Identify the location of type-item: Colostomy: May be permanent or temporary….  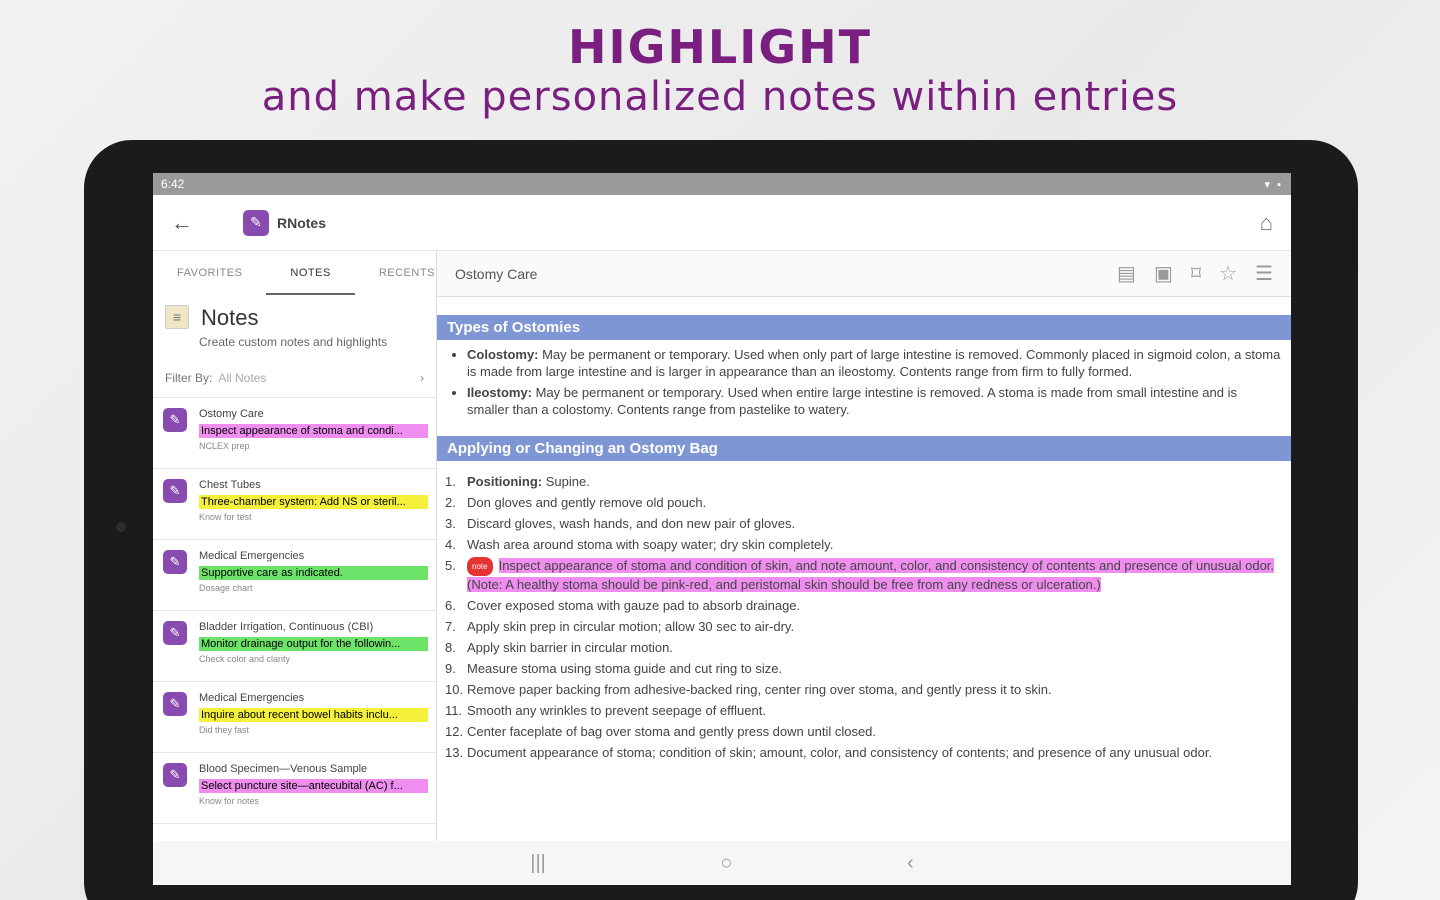
(874, 363).